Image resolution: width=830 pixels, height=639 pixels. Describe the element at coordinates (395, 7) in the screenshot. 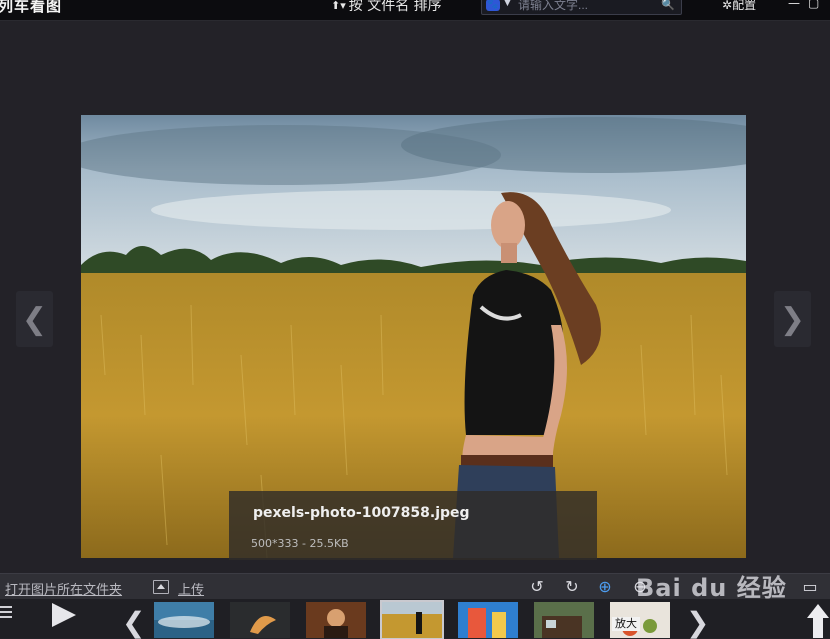

I see `sort-label: 按 文件名 排序` at that location.